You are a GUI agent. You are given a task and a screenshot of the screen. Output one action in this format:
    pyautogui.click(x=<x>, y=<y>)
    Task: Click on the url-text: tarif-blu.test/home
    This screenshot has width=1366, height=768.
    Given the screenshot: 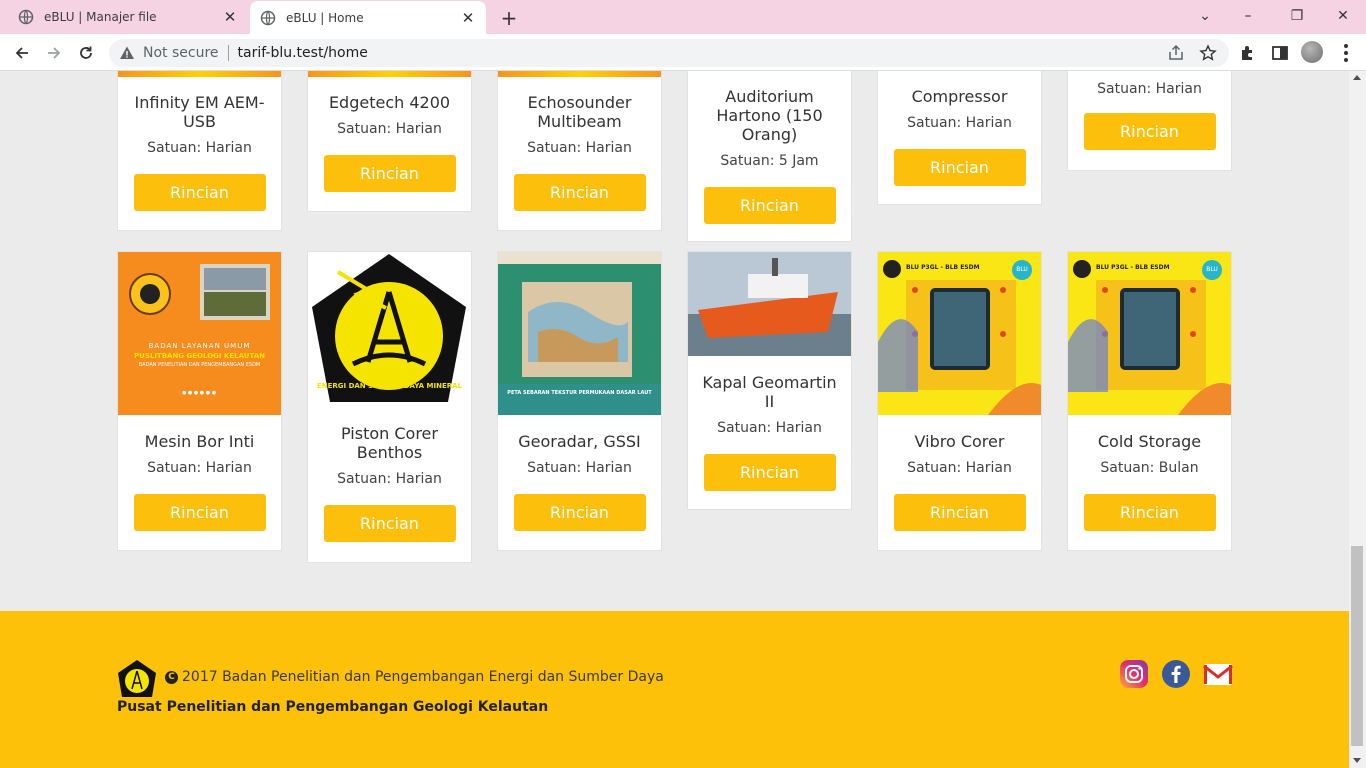 What is the action you would take?
    pyautogui.click(x=303, y=53)
    